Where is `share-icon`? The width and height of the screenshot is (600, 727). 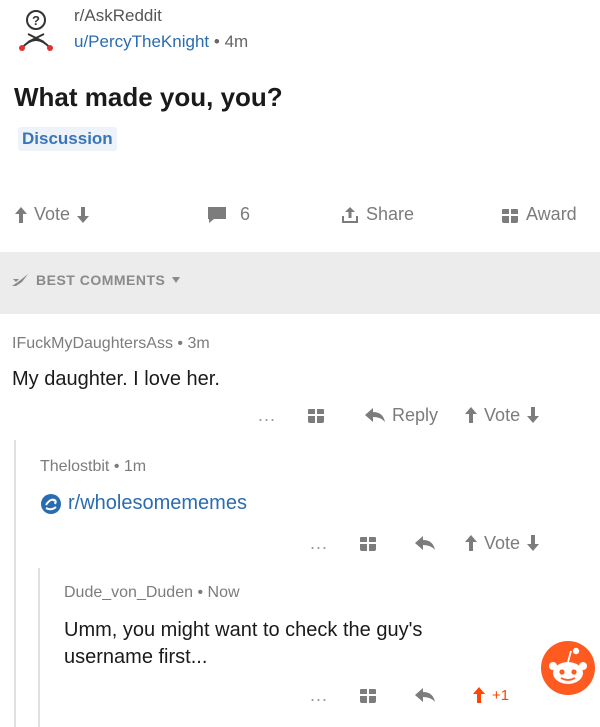
share-icon is located at coordinates (350, 215).